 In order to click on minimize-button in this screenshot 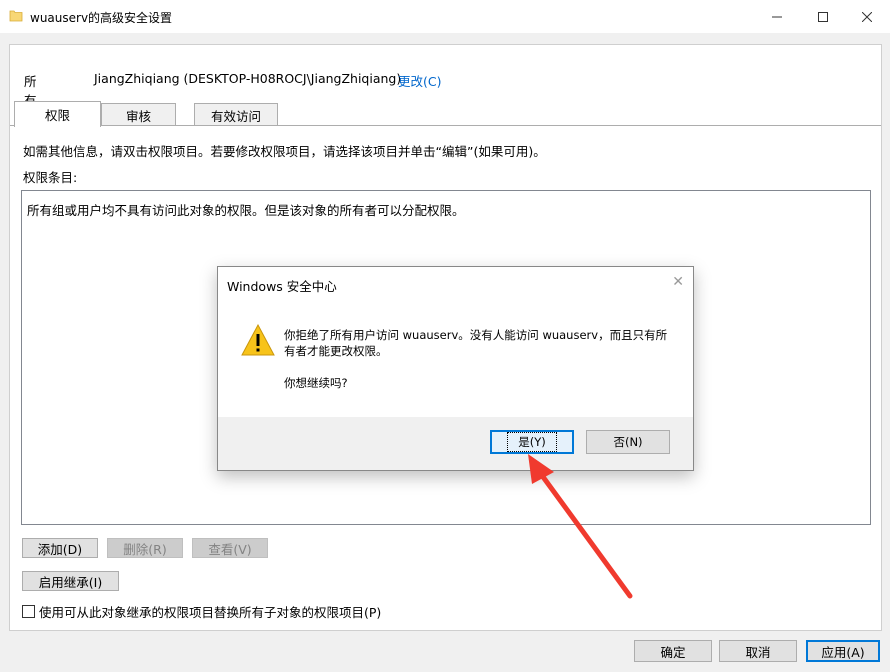, I will do `click(777, 16)`.